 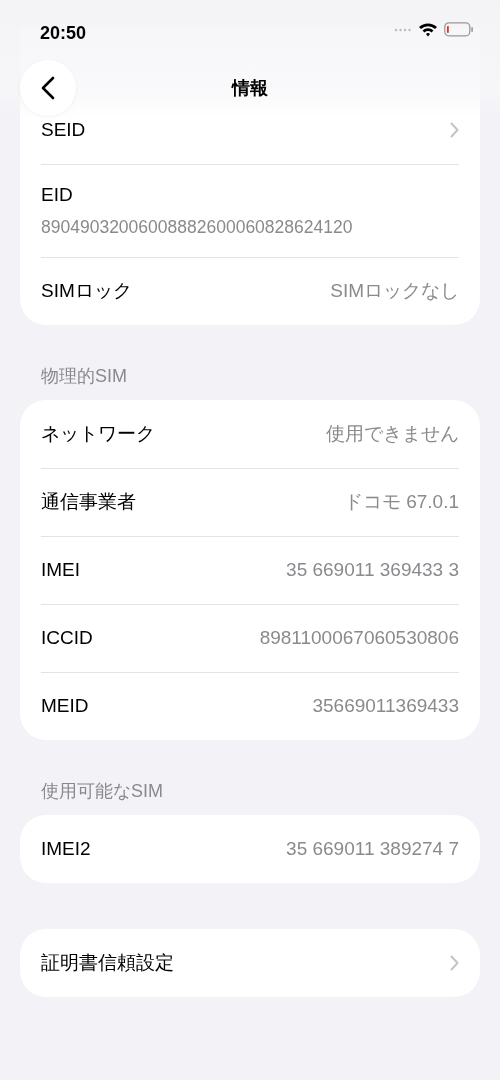 I want to click on row-value: 8981100067060530806, so click(x=359, y=637).